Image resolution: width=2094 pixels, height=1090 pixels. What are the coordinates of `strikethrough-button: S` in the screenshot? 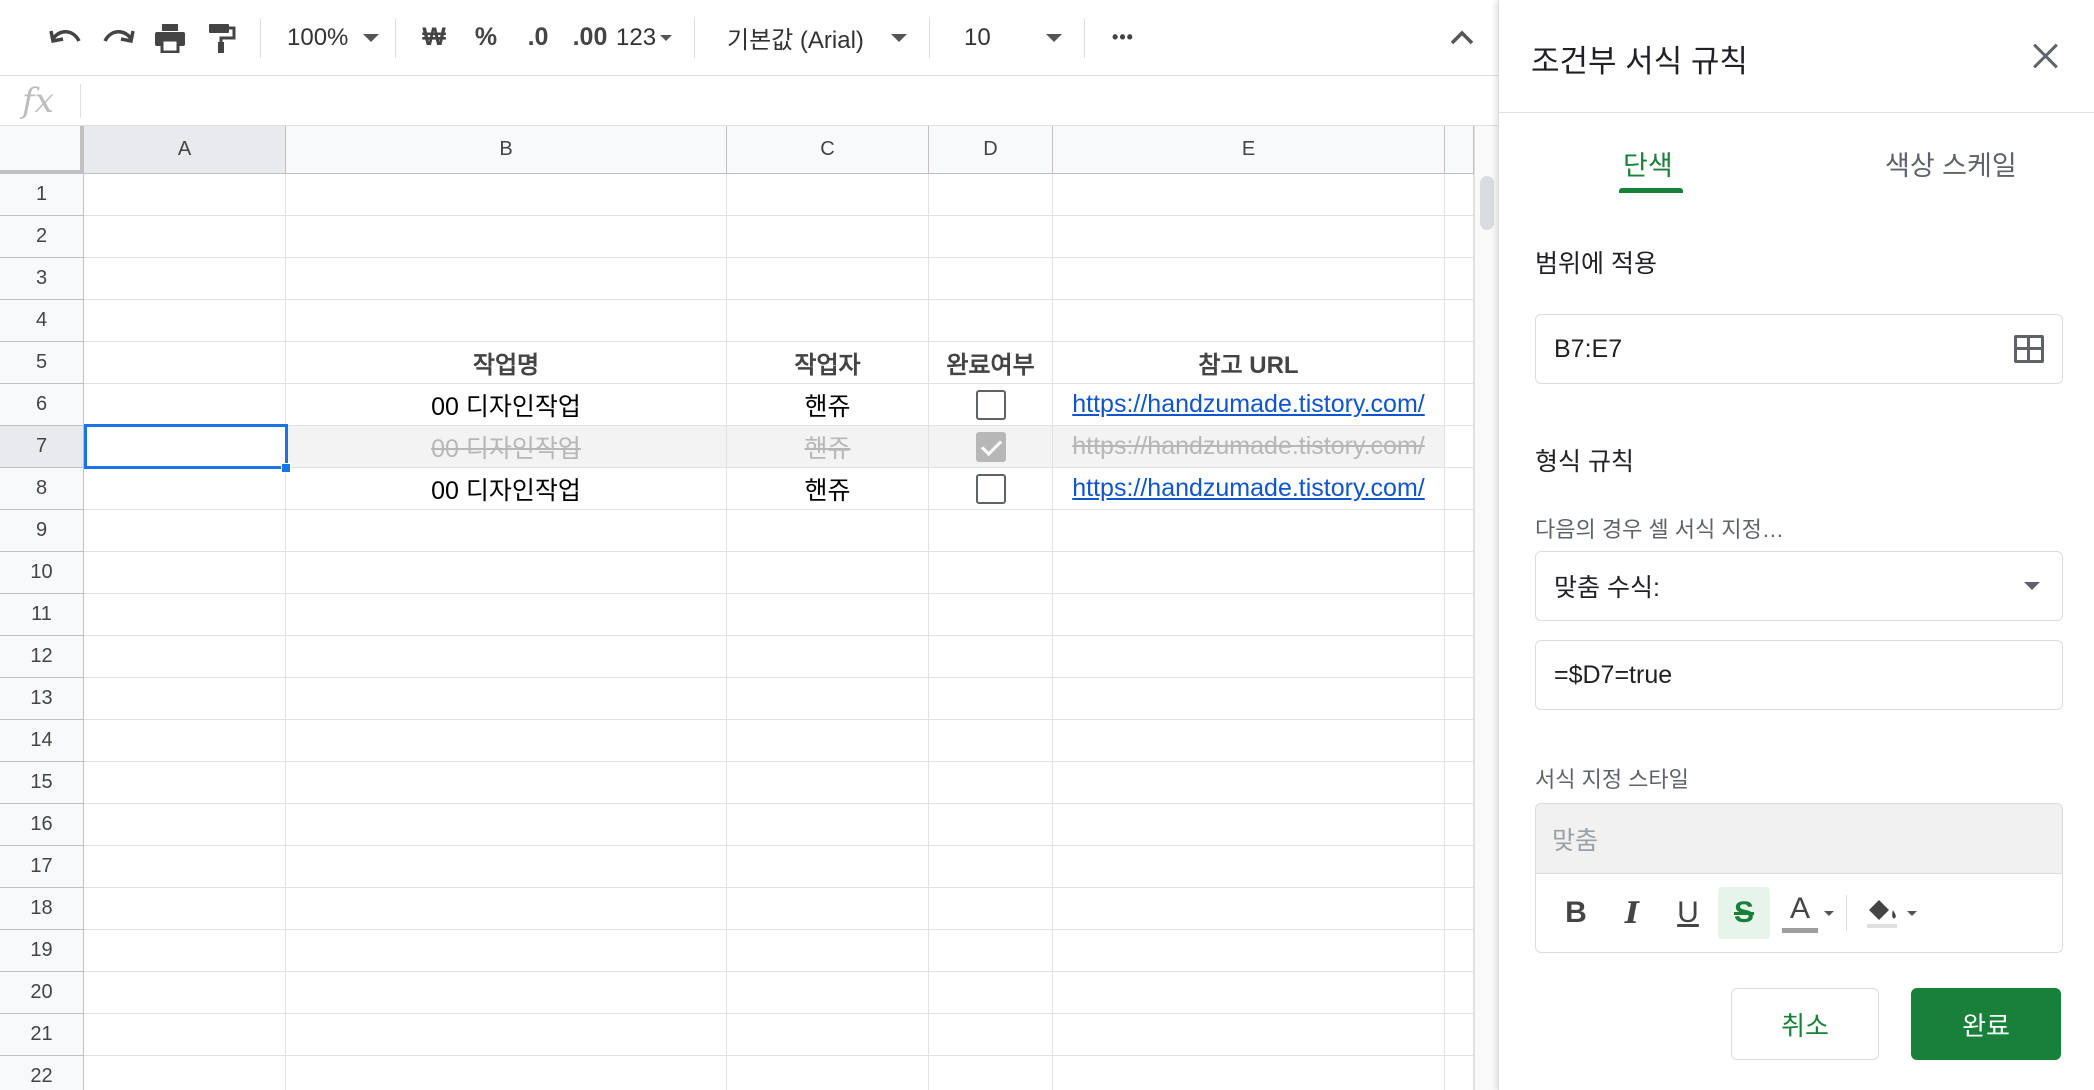 It's located at (1744, 913).